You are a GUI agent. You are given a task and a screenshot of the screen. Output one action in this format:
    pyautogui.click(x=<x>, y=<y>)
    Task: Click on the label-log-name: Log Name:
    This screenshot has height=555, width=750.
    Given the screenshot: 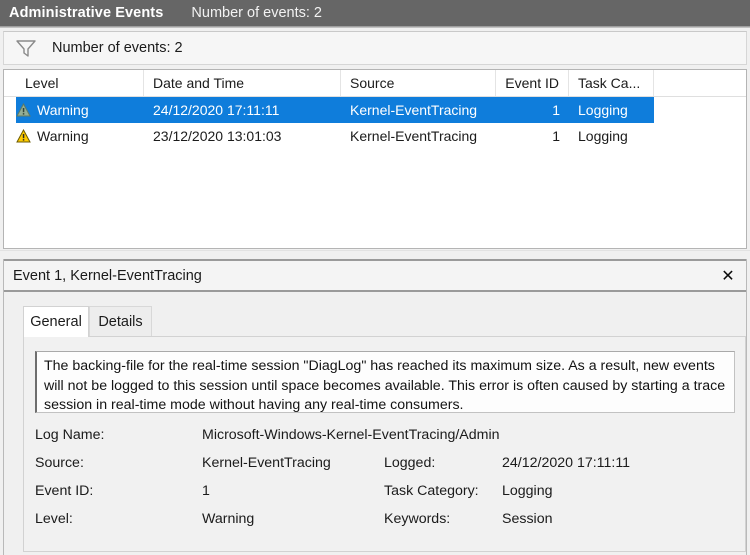 What is the action you would take?
    pyautogui.click(x=70, y=435)
    